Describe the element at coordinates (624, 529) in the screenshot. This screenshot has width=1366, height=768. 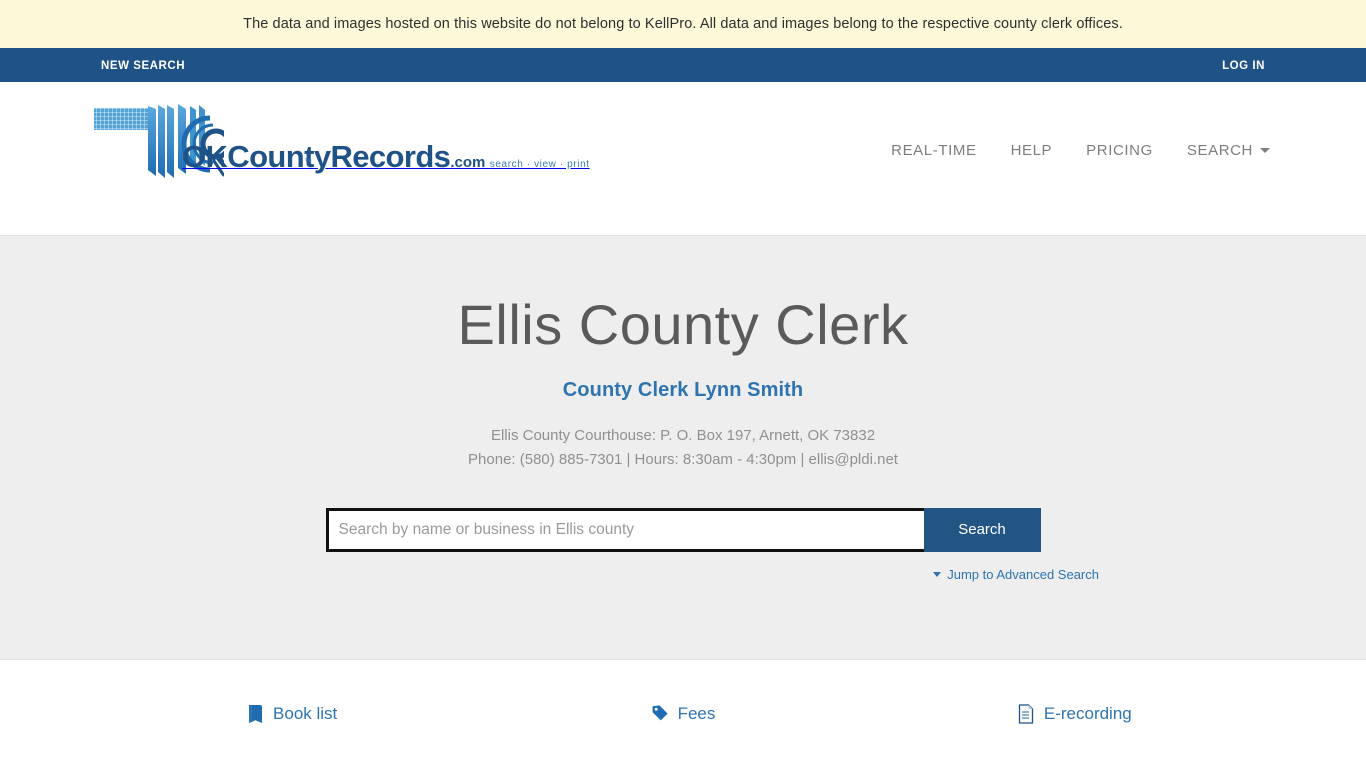
I see `search-input` at that location.